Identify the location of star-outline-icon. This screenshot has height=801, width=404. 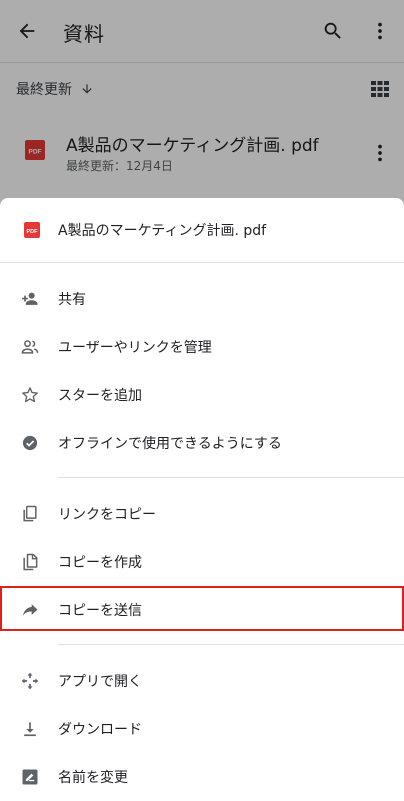
(30, 395).